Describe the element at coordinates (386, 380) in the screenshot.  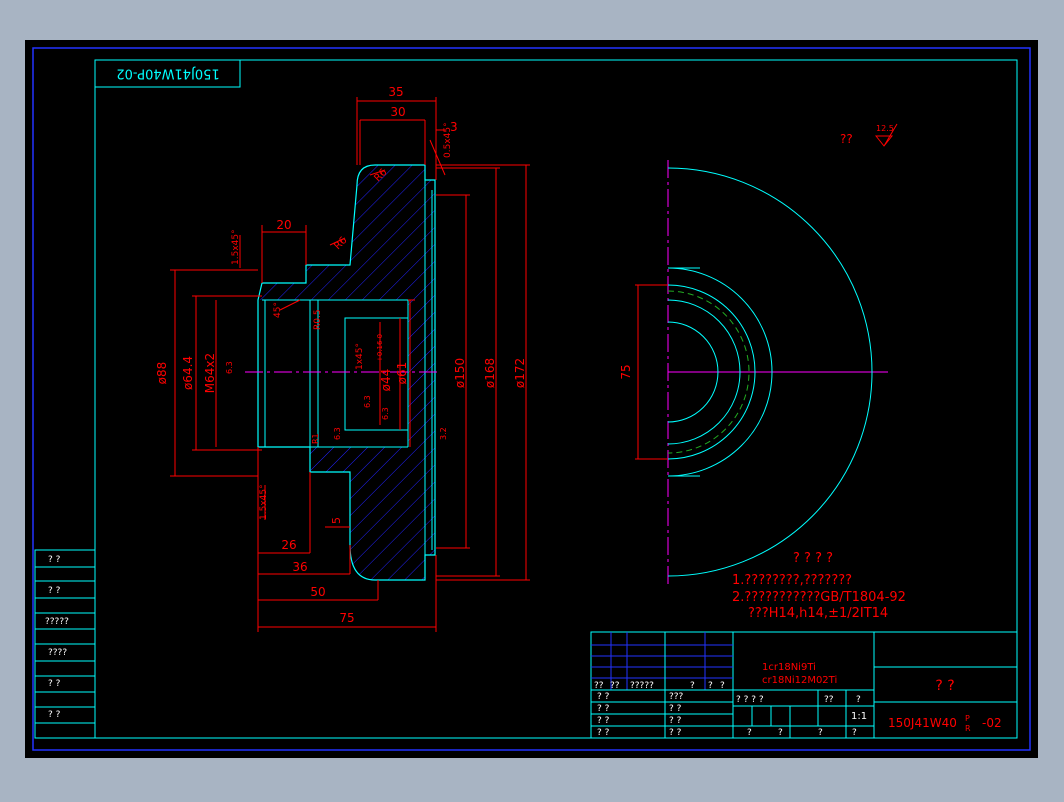
I see `dim-d44: ø44` at that location.